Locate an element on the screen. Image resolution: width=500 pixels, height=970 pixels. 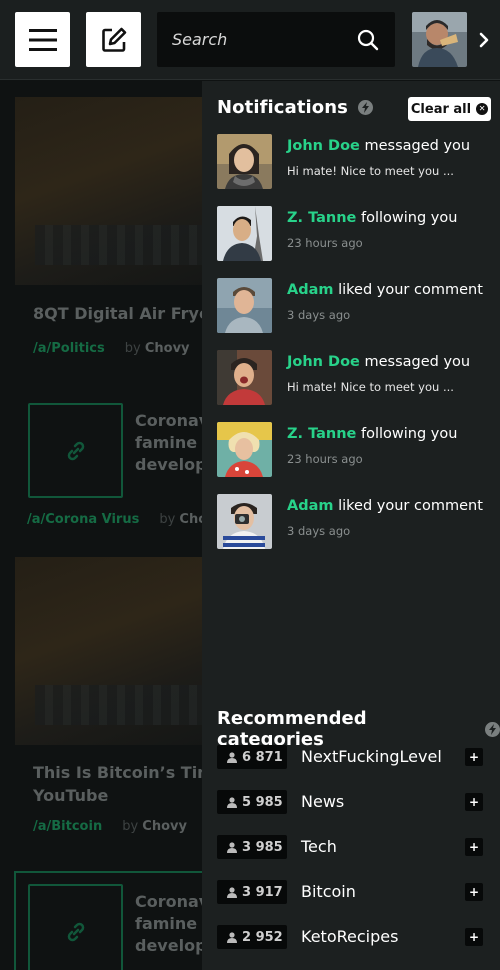
category-item: 3 917 Bitcoin + is located at coordinates (352, 892).